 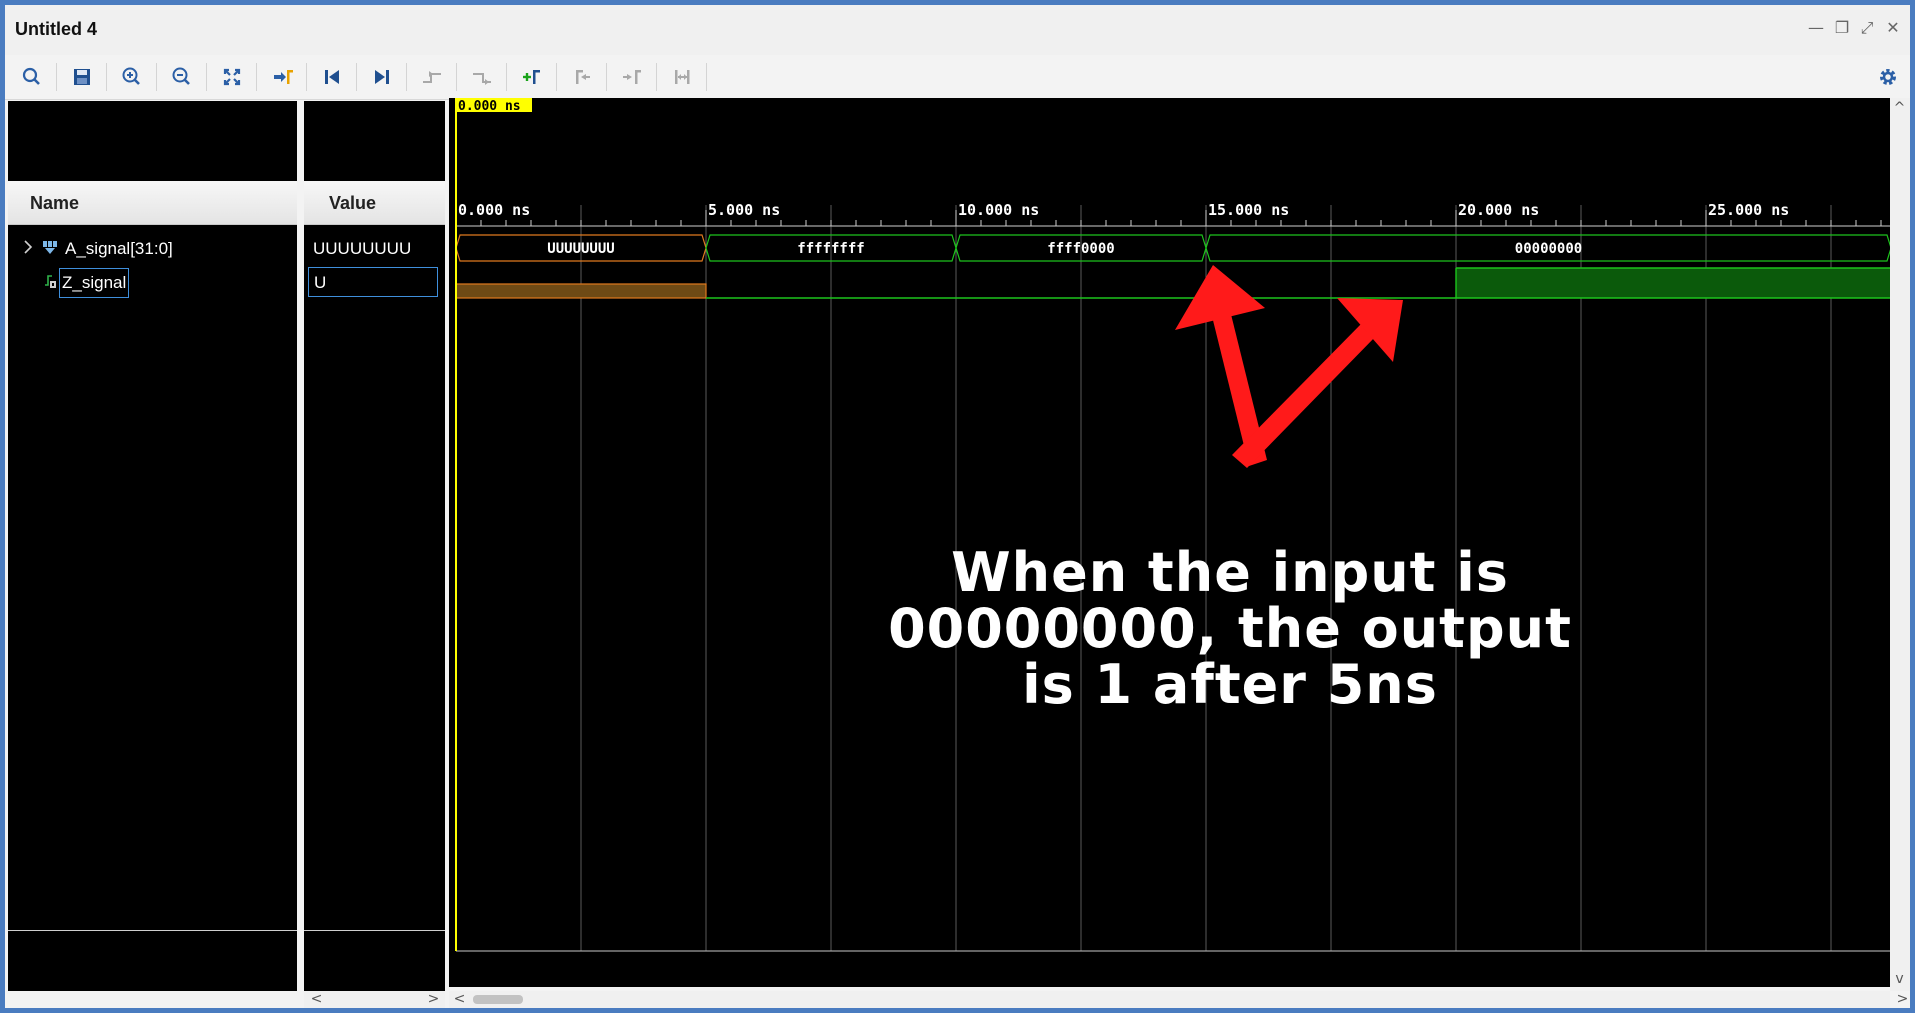 What do you see at coordinates (1548, 249) in the screenshot?
I see `bus-value-label: 00000000` at bounding box center [1548, 249].